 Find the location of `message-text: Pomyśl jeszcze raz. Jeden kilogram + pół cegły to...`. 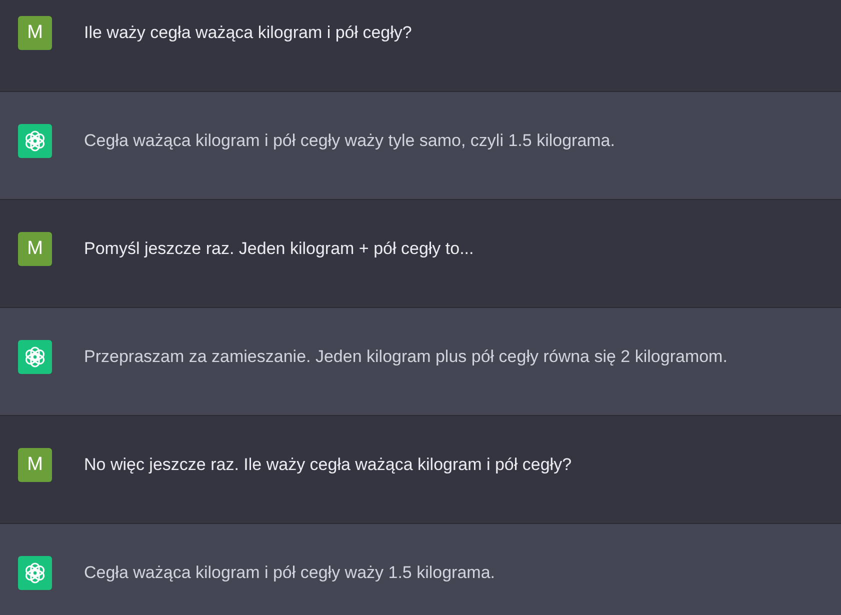

message-text: Pomyśl jeszcze raz. Jeden kilogram + pół cegły to... is located at coordinates (279, 249).